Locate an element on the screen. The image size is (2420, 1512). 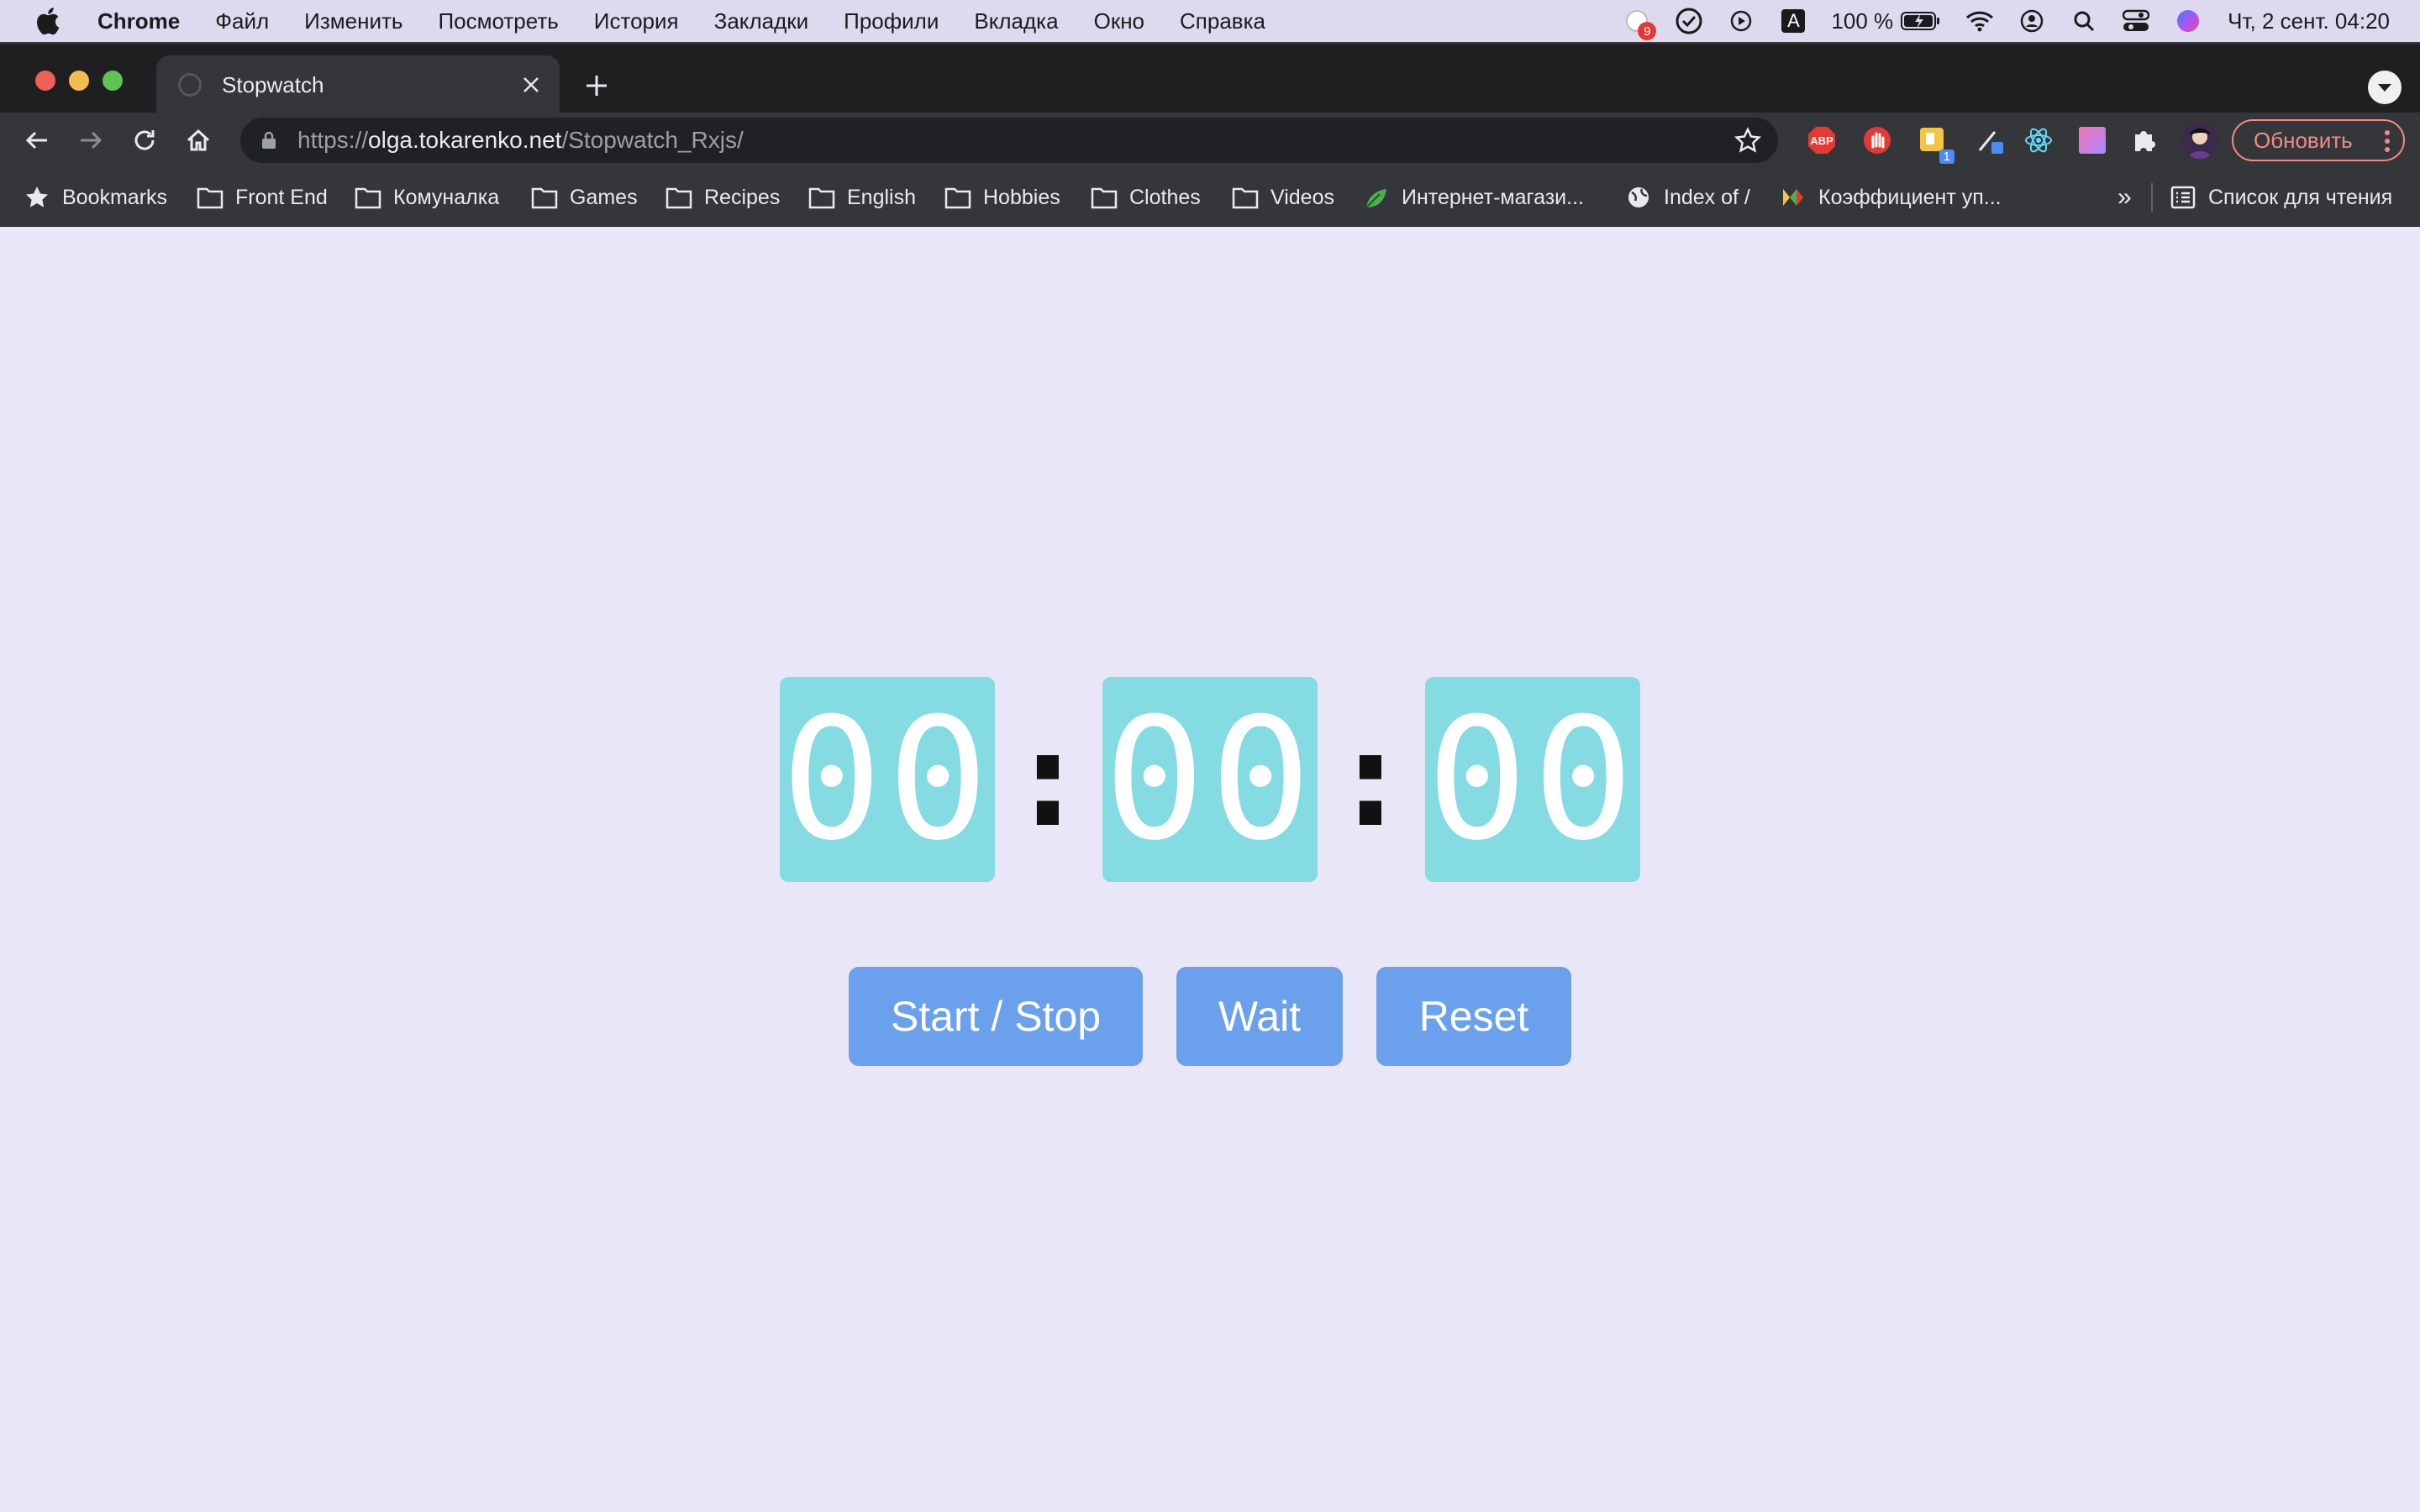
tab-search-chevron-icon is located at coordinates (2385, 87).